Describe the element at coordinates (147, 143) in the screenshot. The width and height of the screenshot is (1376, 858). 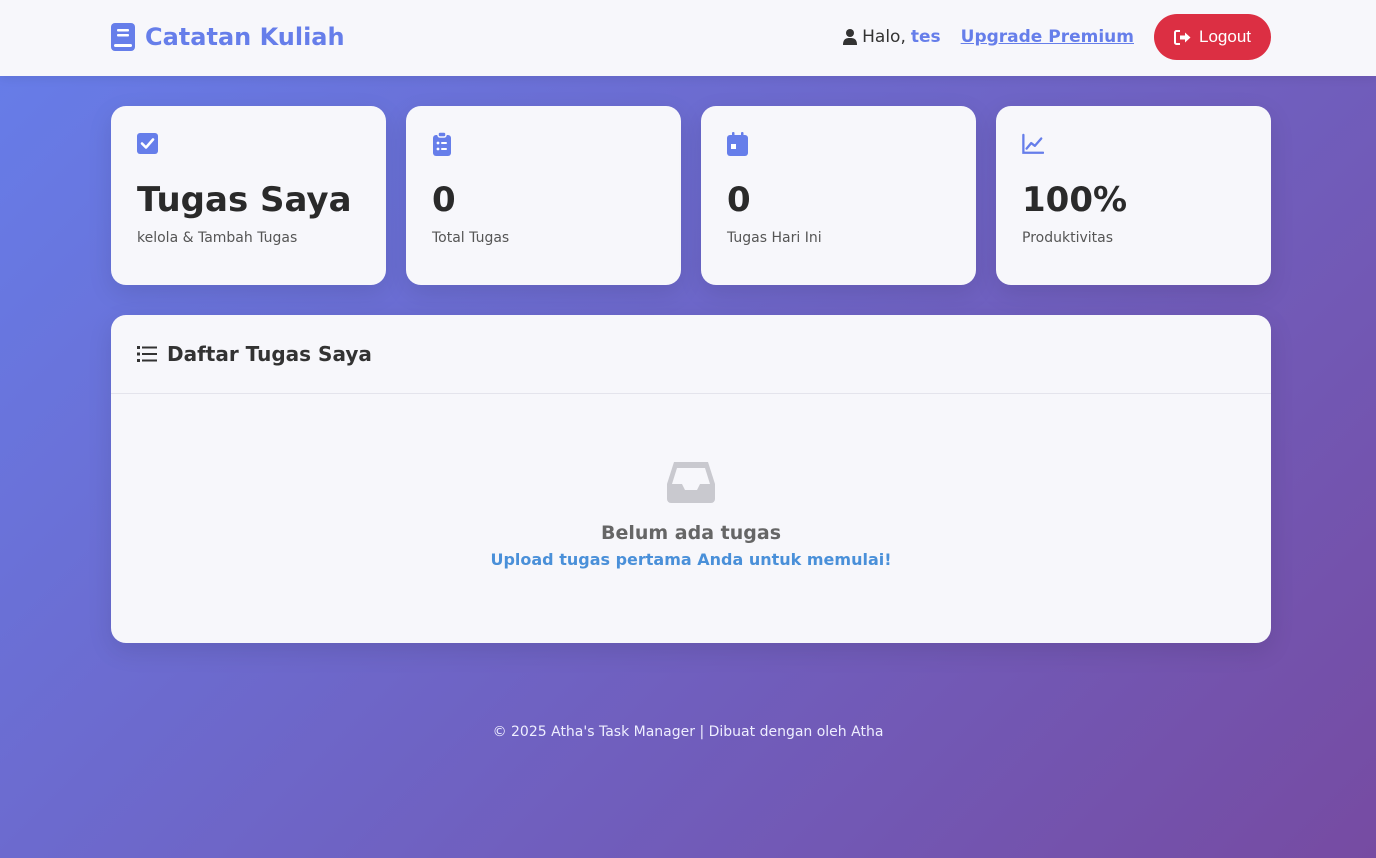
I see `check-square-icon` at that location.